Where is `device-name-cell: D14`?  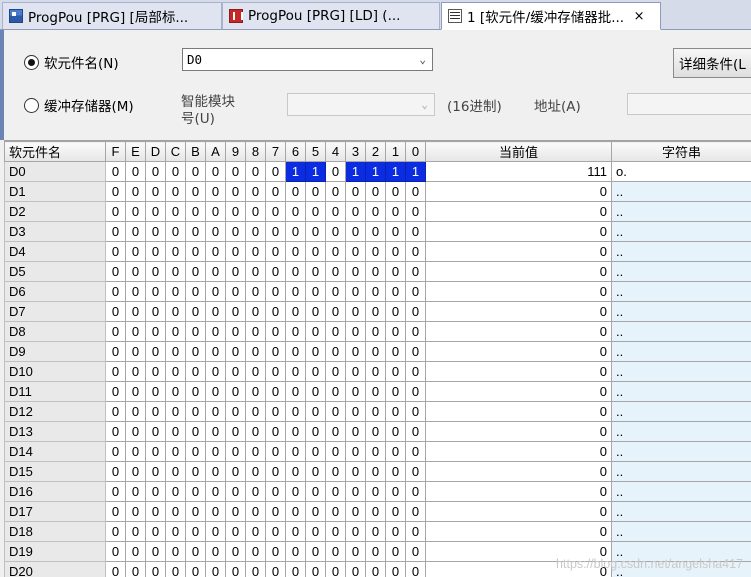 device-name-cell: D14 is located at coordinates (55, 451).